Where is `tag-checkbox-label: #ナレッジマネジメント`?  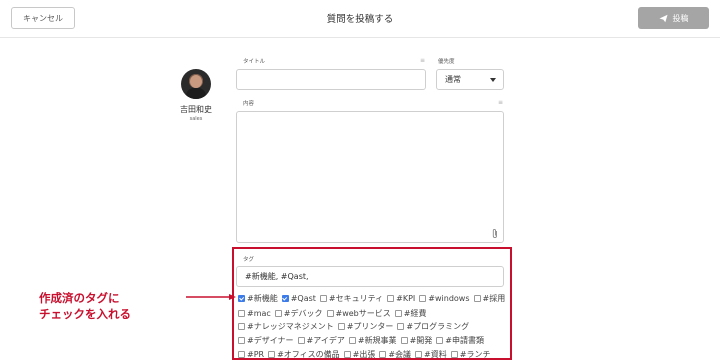 tag-checkbox-label: #ナレッジマネジメント is located at coordinates (290, 326).